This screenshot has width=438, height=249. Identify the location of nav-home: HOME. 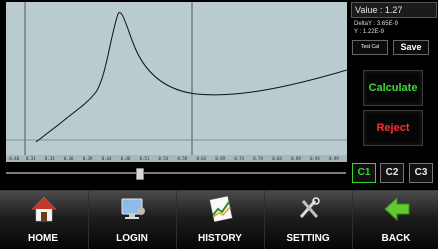
(43, 220).